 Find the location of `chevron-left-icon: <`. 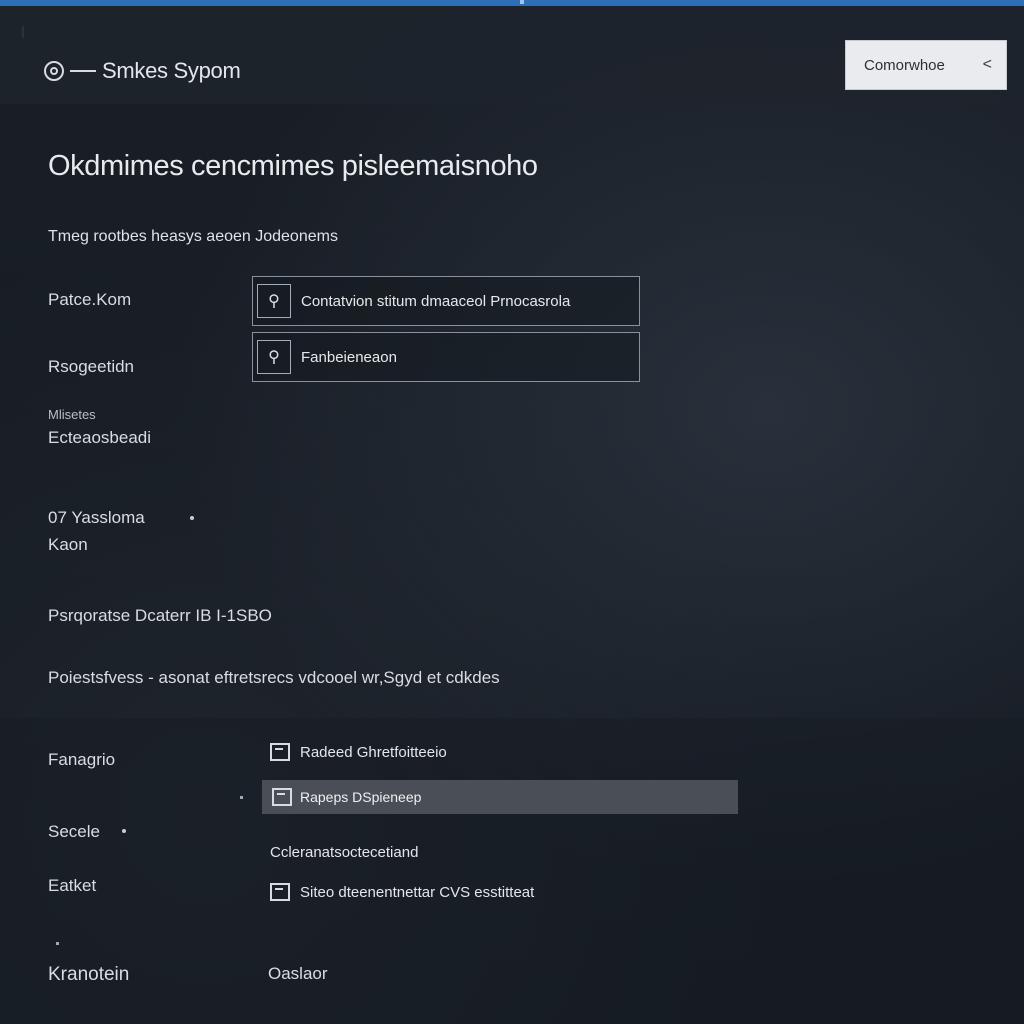

chevron-left-icon: < is located at coordinates (987, 64).